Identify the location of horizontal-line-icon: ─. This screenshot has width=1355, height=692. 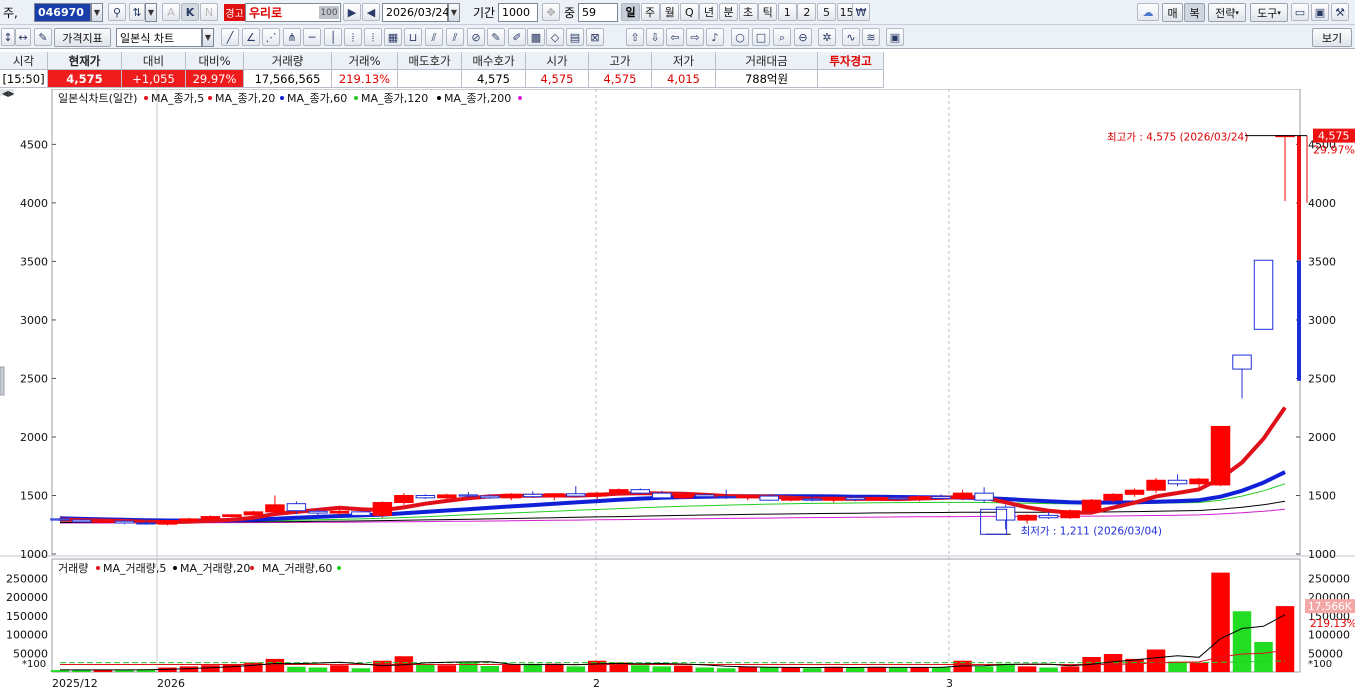
(312, 37).